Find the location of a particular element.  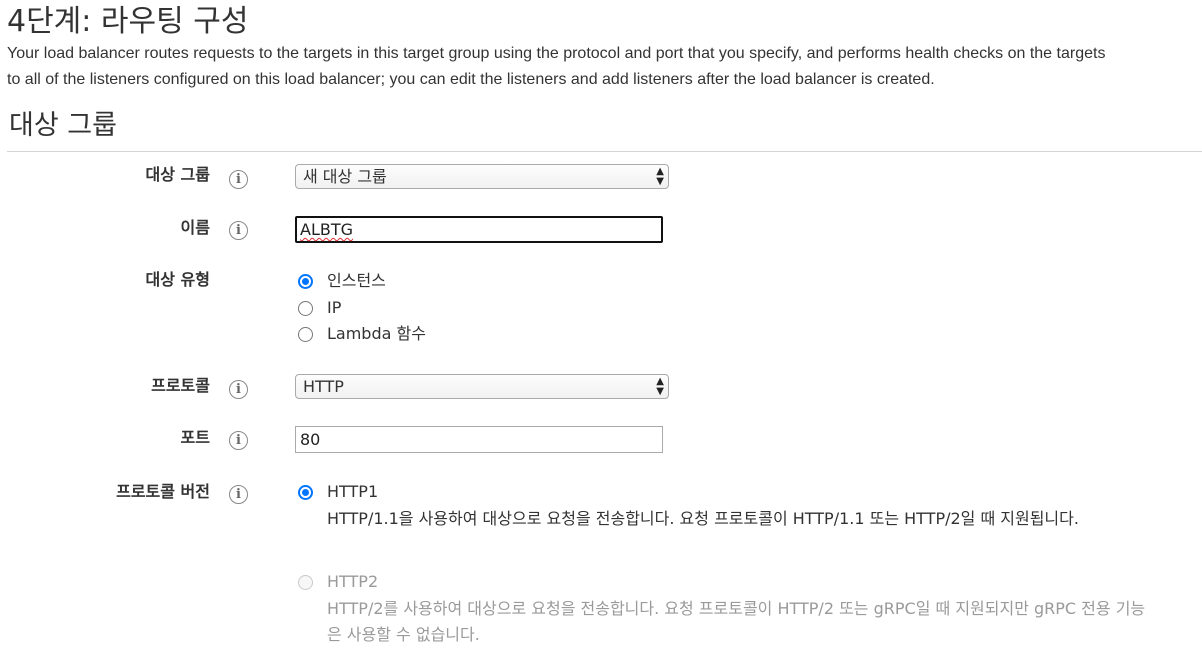

target-type-option-label: Lambda 함수 is located at coordinates (376, 333).